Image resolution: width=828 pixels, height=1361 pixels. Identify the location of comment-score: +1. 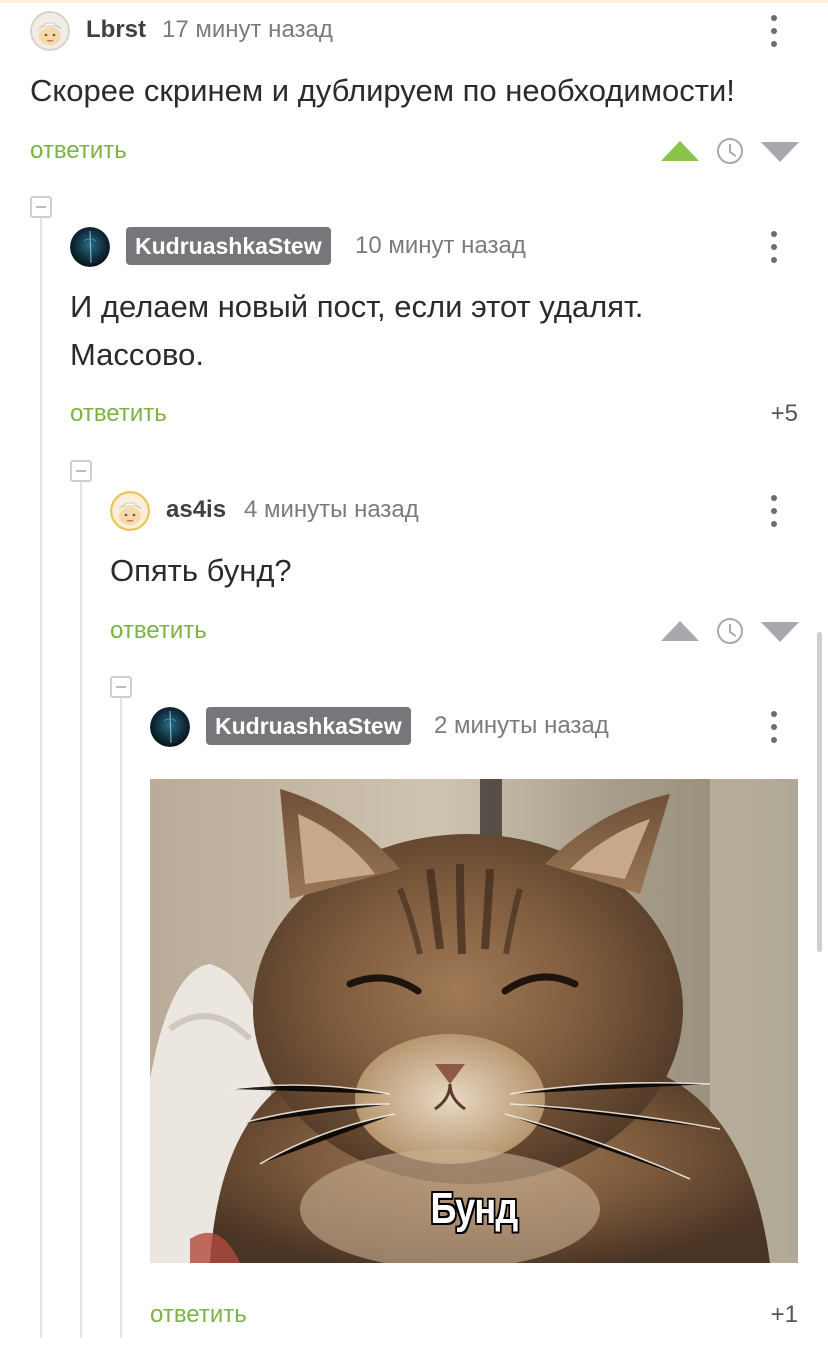
(784, 1314).